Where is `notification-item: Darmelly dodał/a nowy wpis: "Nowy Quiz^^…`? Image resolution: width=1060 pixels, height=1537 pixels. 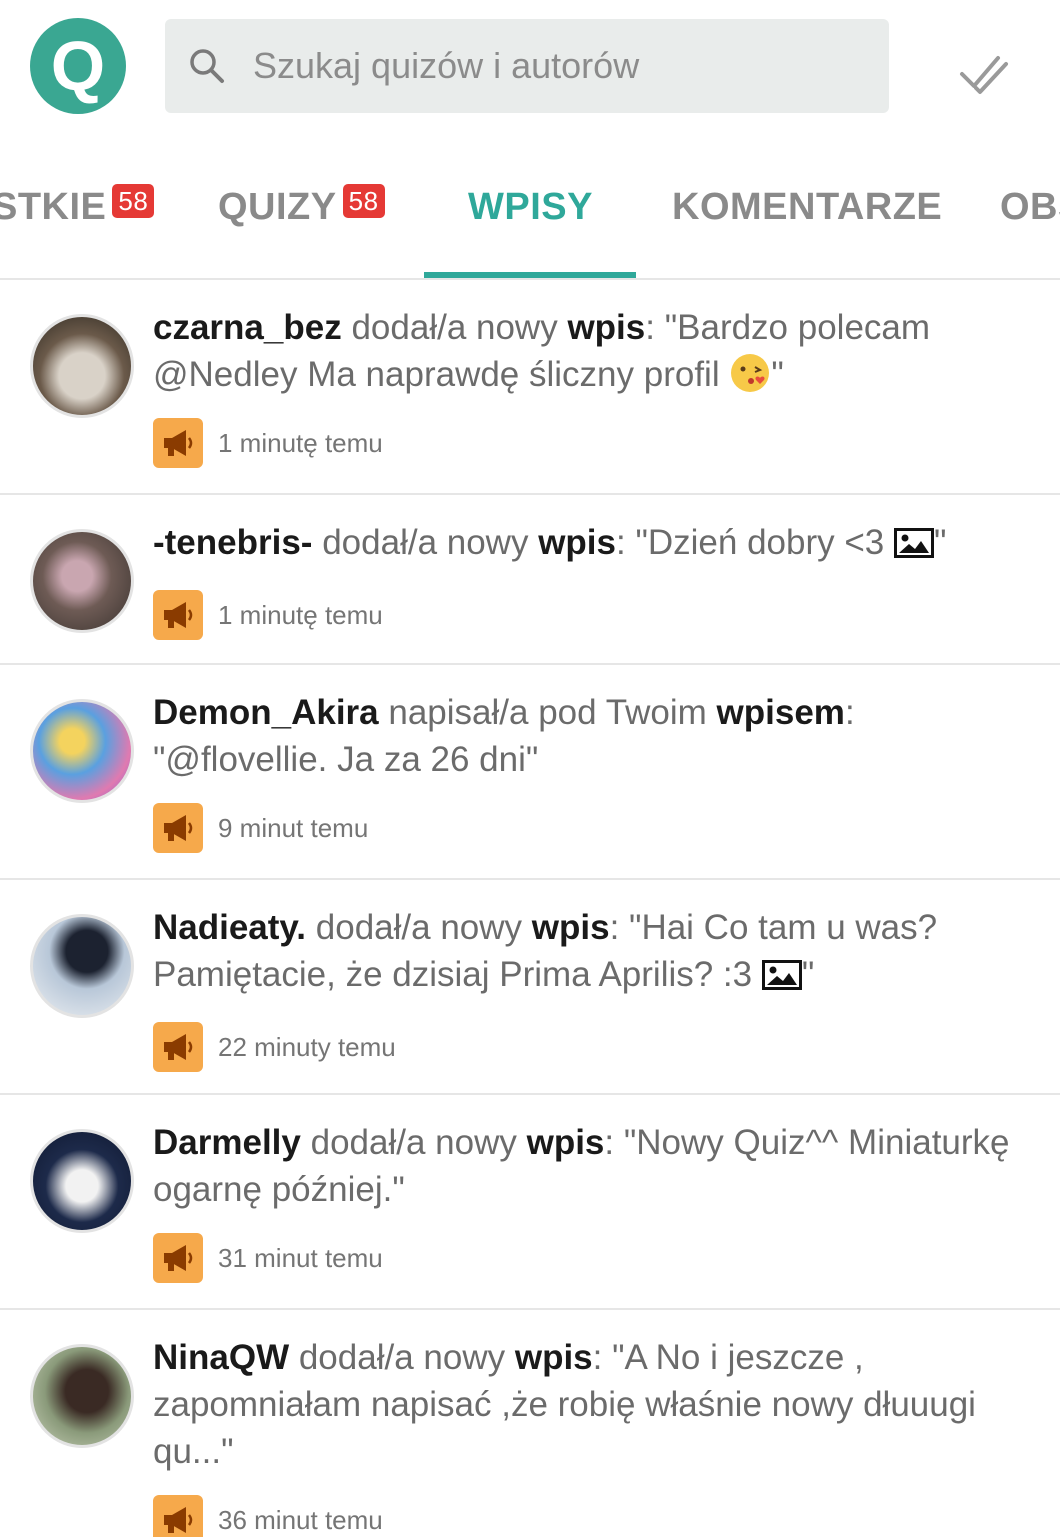
notification-item: Darmelly dodał/a nowy wpis: "Nowy Quiz^^… is located at coordinates (530, 1202).